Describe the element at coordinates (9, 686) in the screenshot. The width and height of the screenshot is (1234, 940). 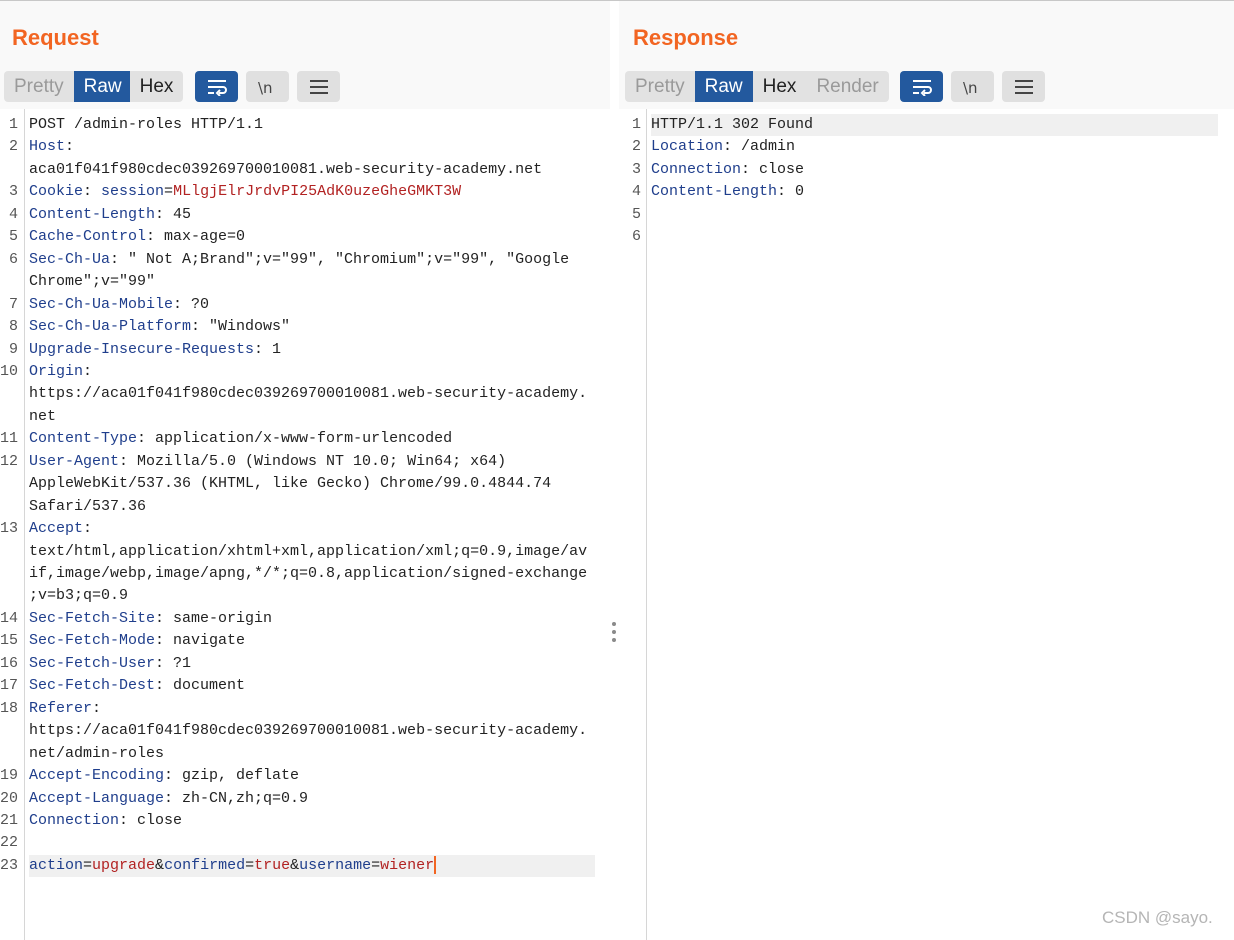
I see `line-number: 17` at that location.